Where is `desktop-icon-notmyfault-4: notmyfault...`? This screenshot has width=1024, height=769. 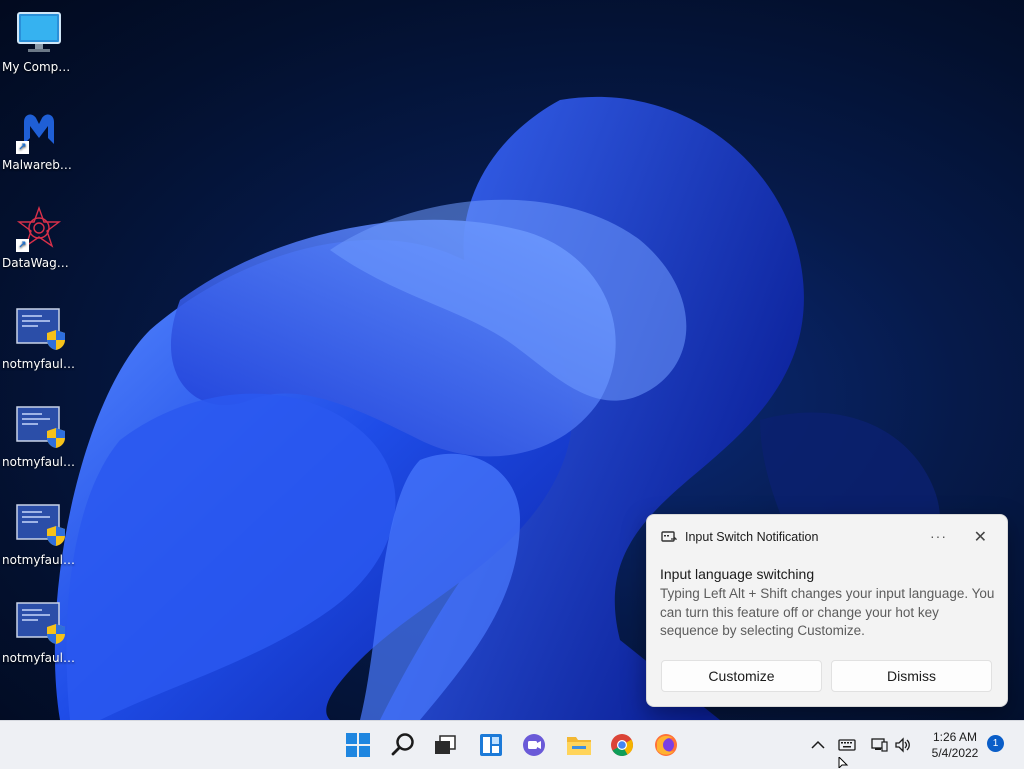 desktop-icon-notmyfault-4: notmyfault... is located at coordinates (39, 633).